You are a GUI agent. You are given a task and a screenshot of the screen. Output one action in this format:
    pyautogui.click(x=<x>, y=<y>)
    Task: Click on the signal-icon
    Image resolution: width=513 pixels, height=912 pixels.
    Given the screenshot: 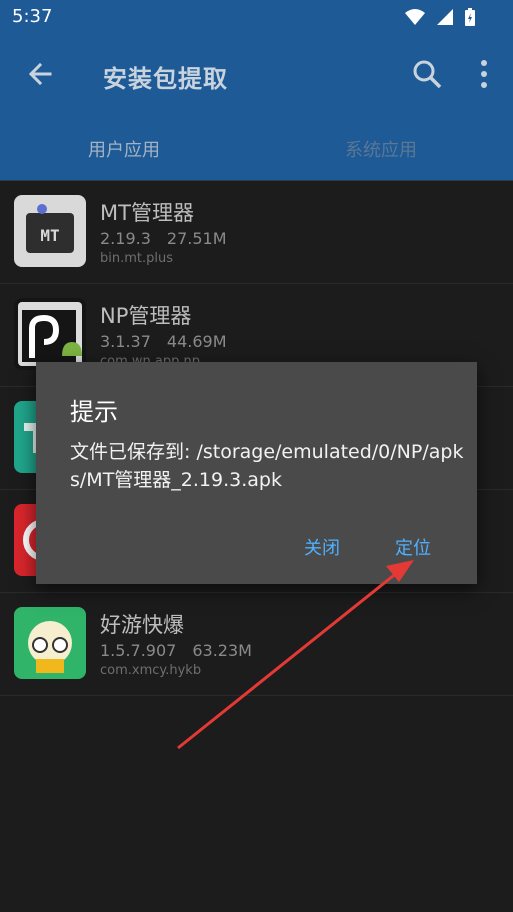 What is the action you would take?
    pyautogui.click(x=445, y=17)
    